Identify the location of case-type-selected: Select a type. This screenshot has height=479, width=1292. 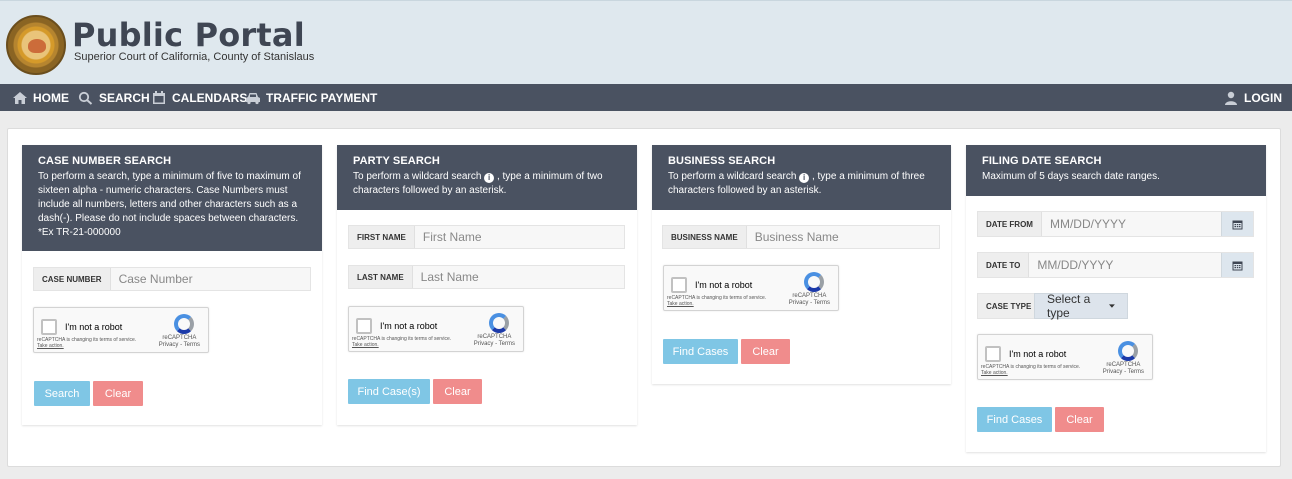
(1069, 306).